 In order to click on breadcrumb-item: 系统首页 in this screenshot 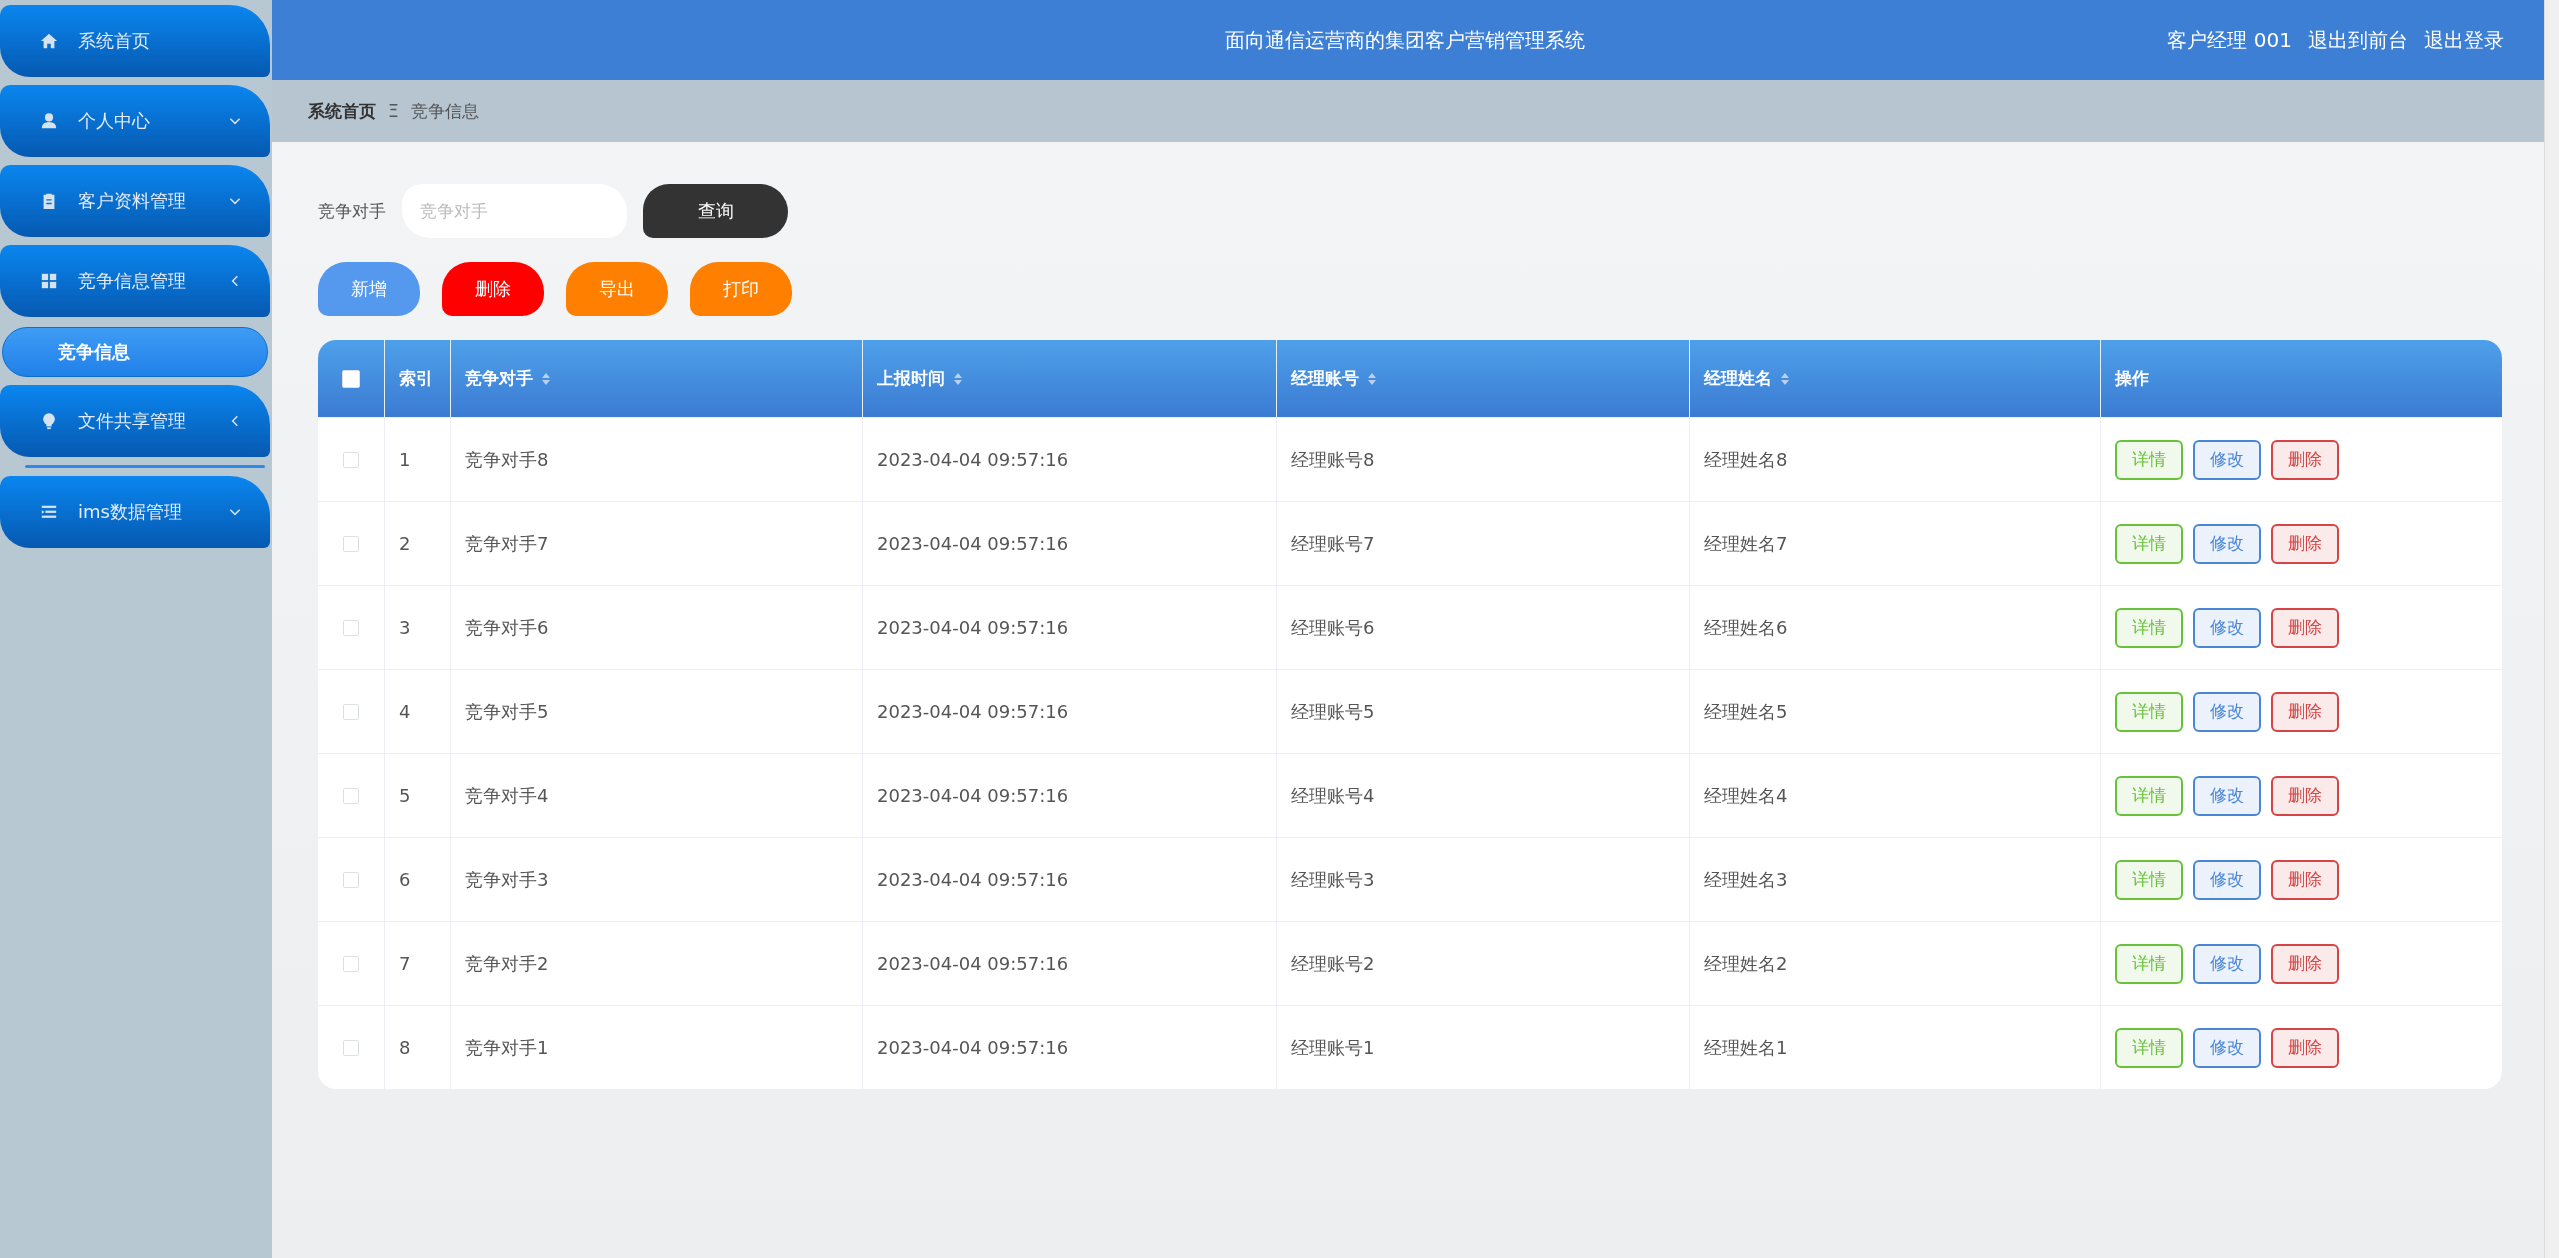, I will do `click(342, 111)`.